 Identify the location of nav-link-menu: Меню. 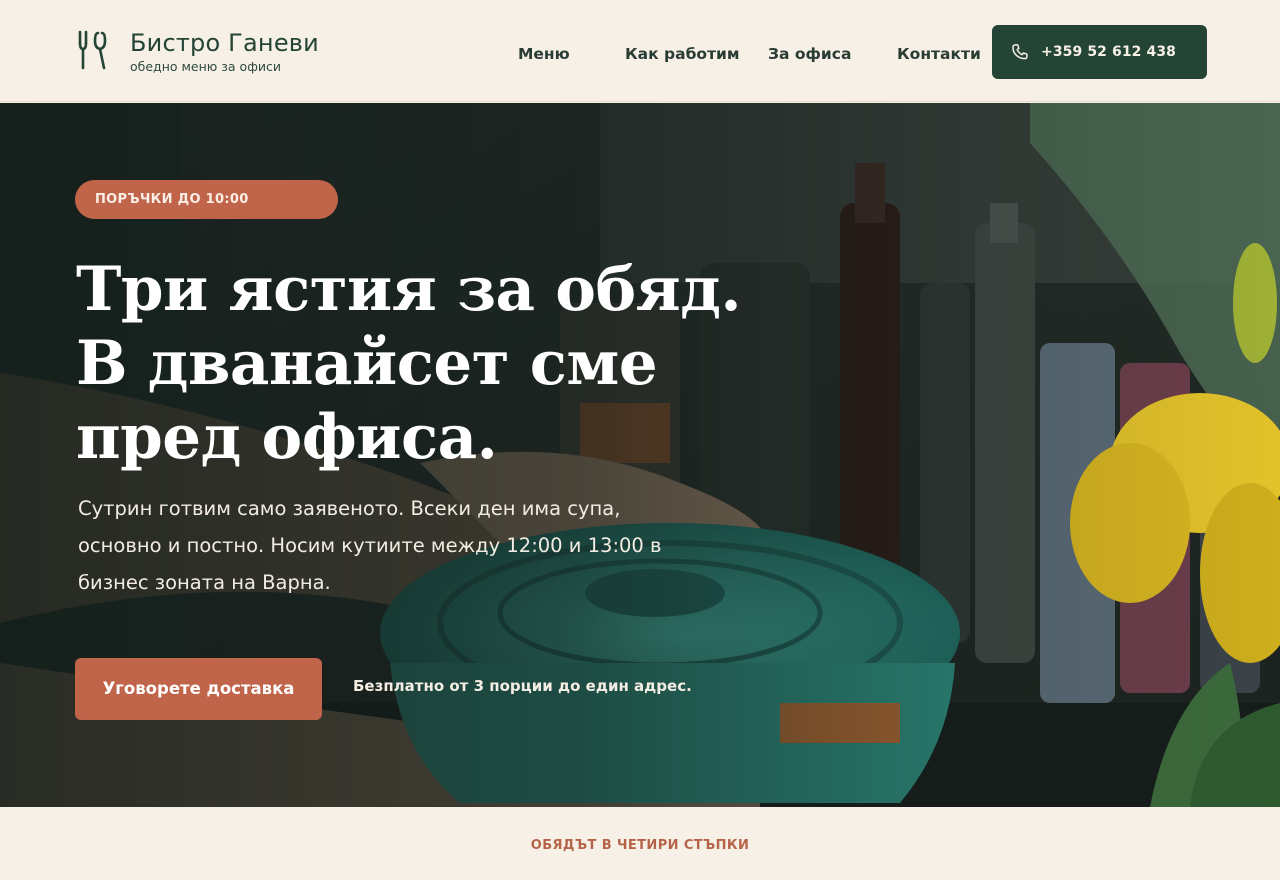
(544, 54).